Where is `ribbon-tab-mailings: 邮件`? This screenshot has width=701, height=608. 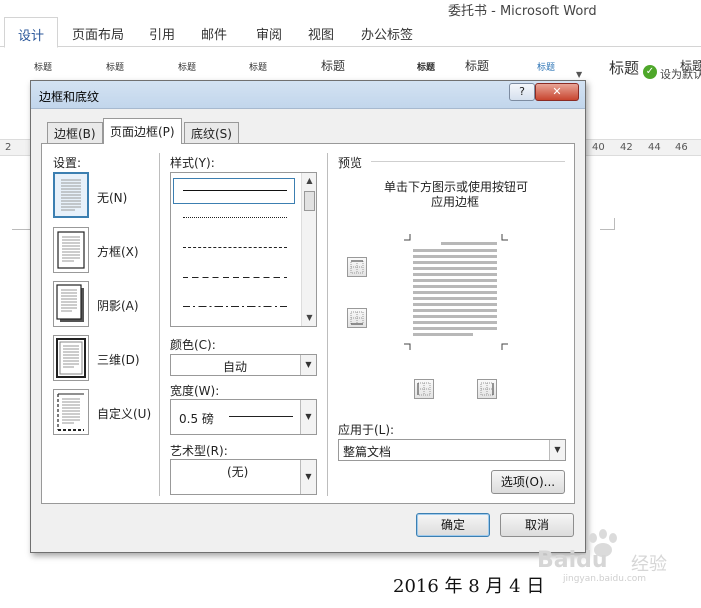
ribbon-tab-mailings: 邮件 is located at coordinates (214, 33).